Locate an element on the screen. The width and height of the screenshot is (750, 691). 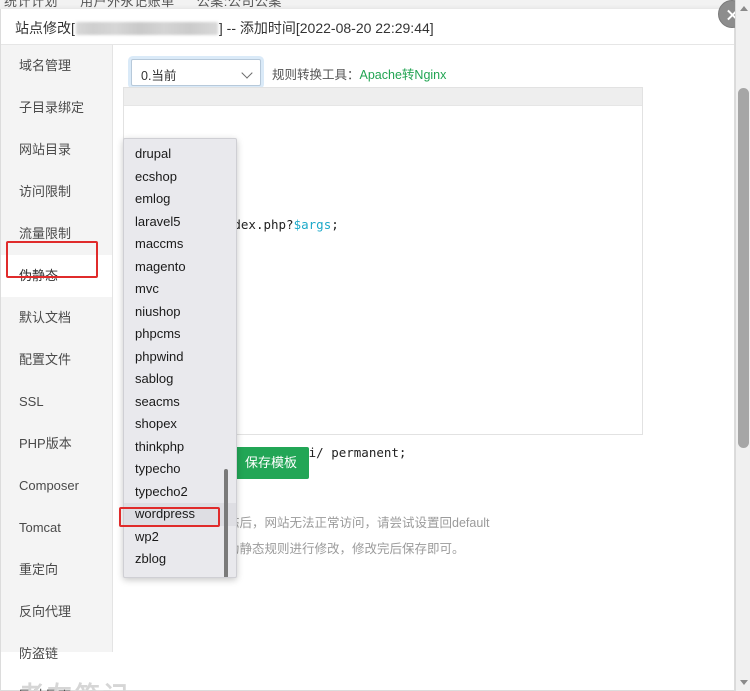
dropdown-item-emlog: emlog is located at coordinates (180, 199).